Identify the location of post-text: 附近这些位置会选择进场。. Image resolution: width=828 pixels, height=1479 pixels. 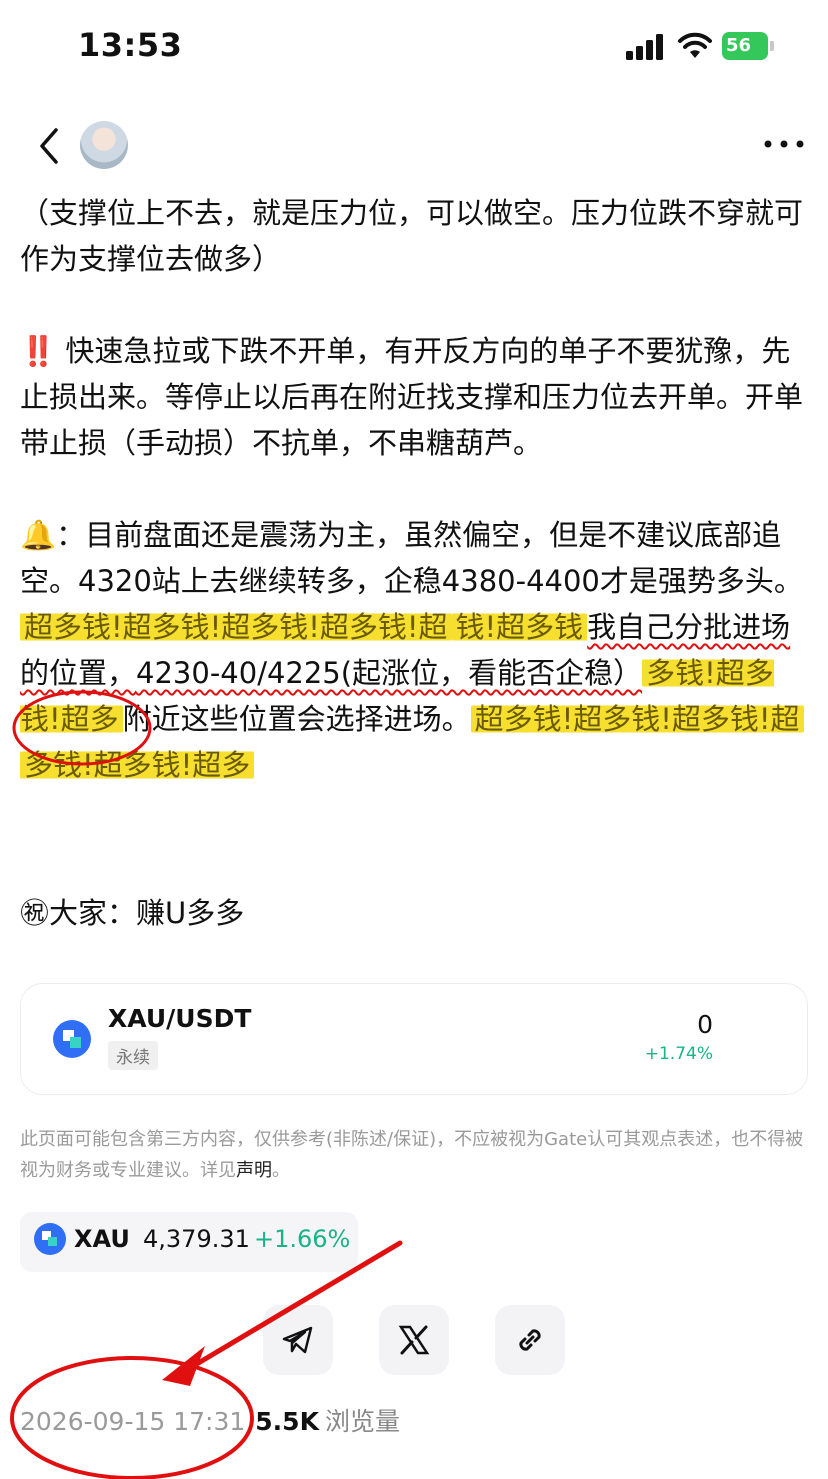
(296, 719).